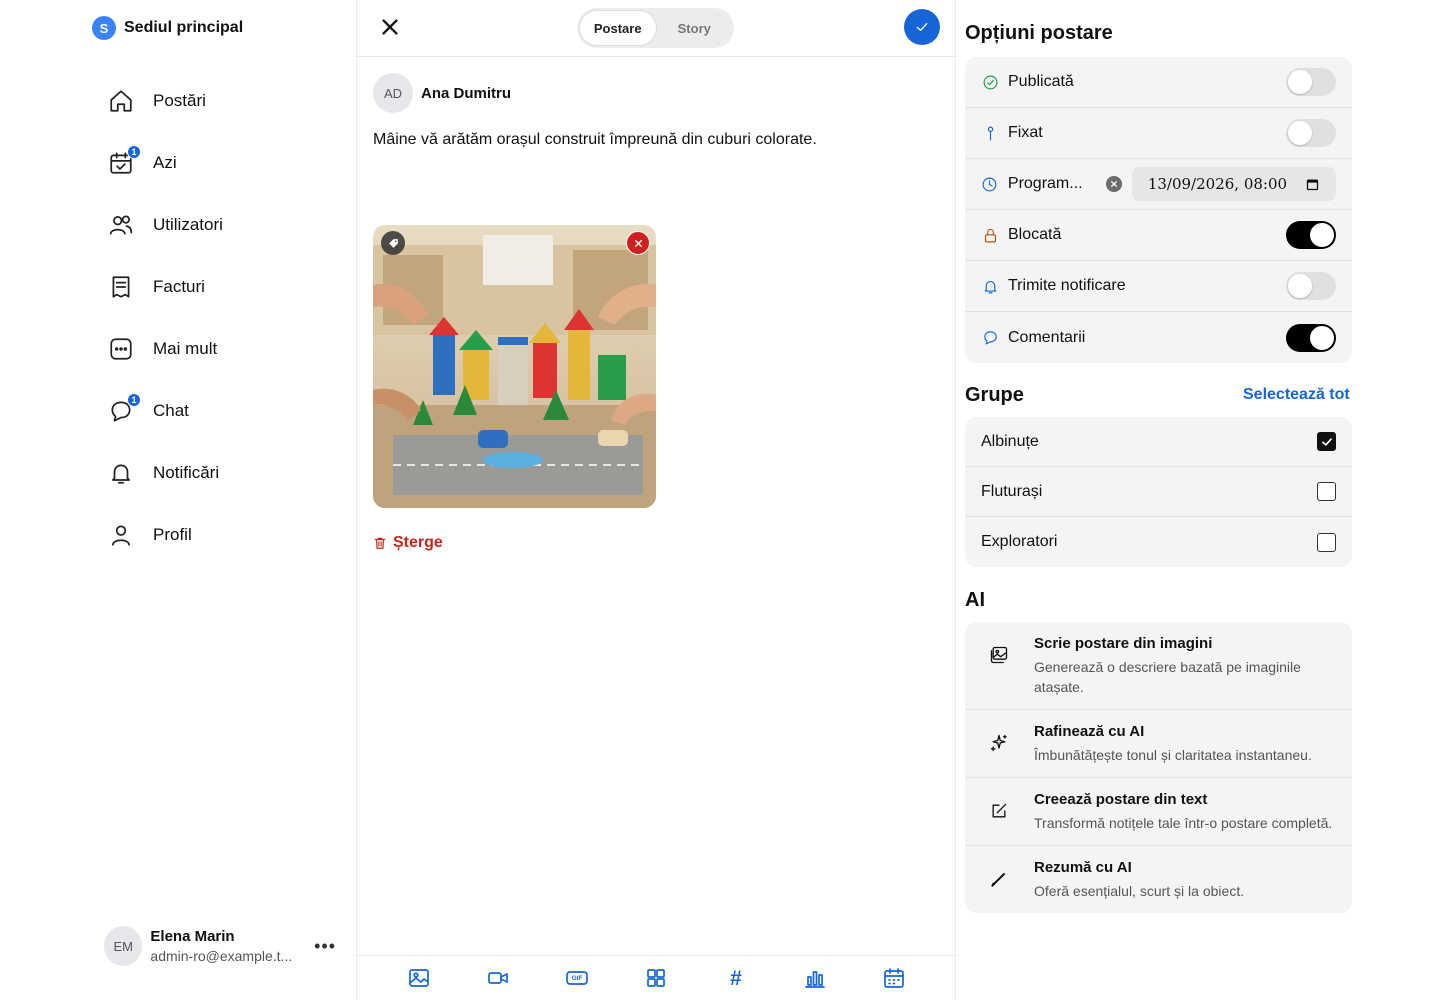  Describe the element at coordinates (124, 409) in the screenshot. I see `chat-icon: 1` at that location.